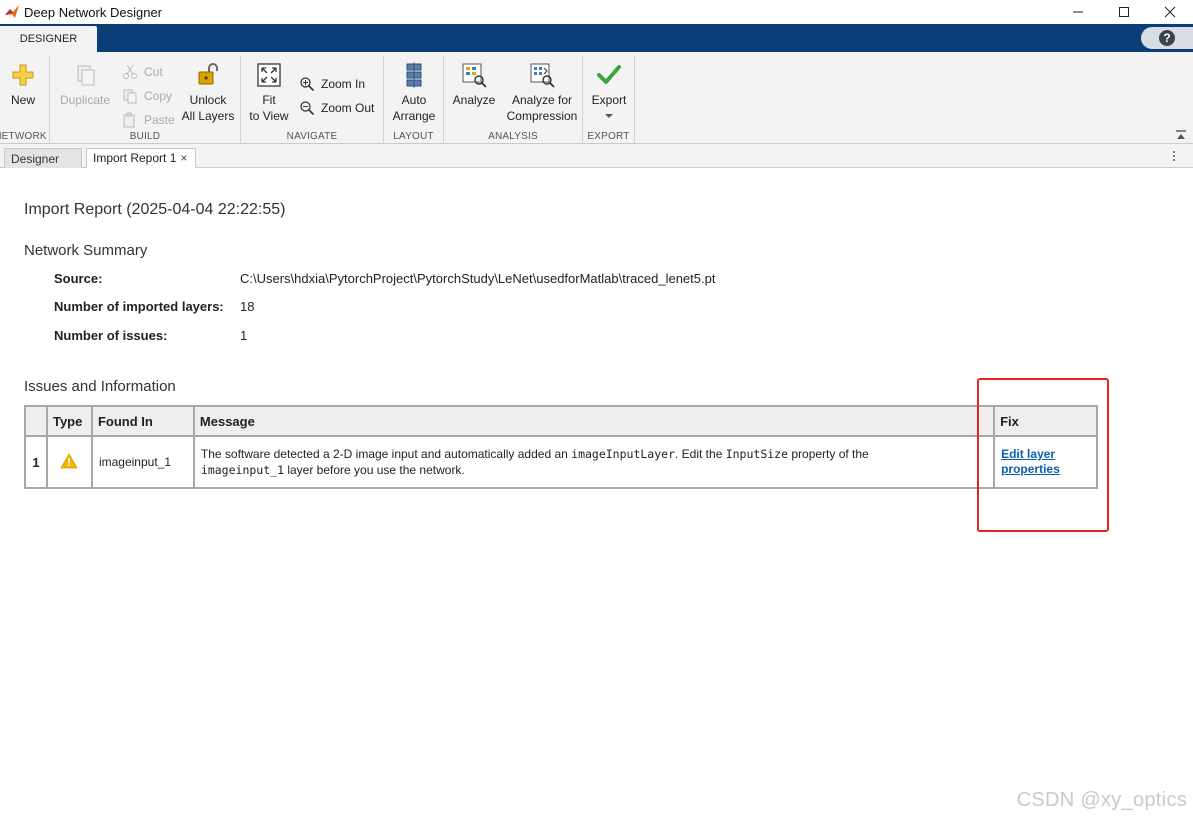  I want to click on analyze-icon, so click(474, 75).